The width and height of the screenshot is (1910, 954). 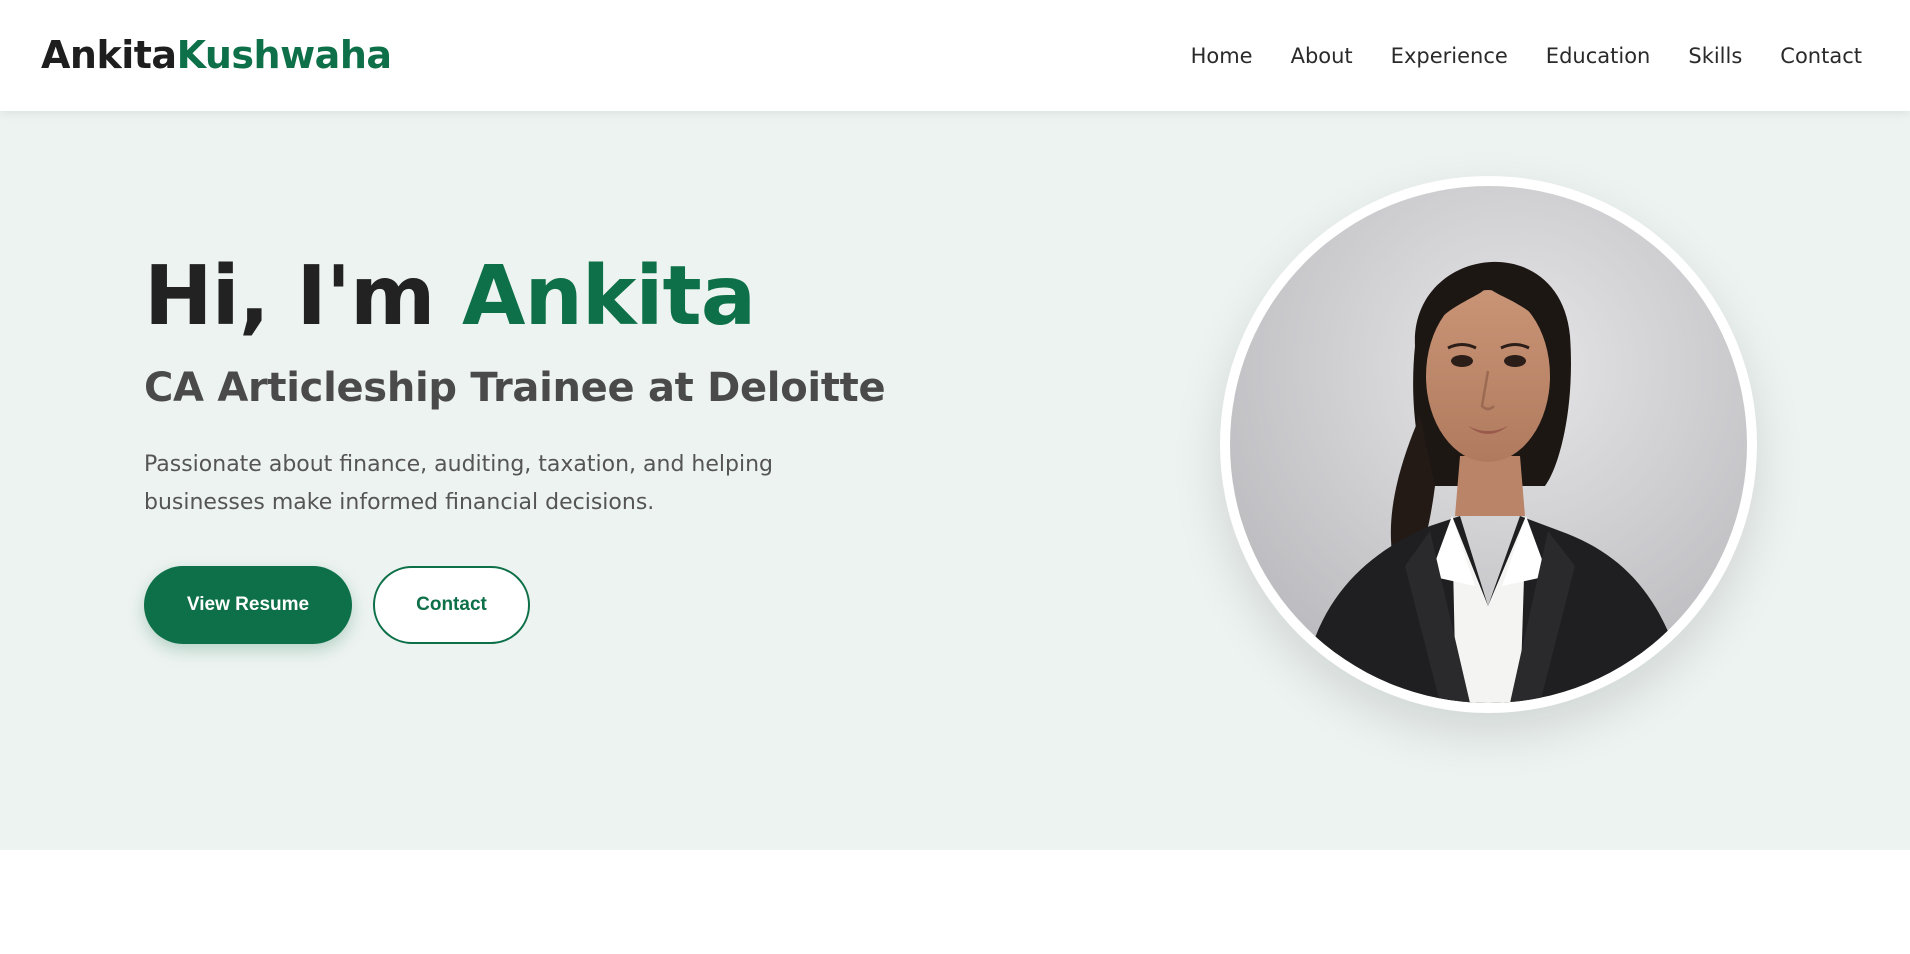 What do you see at coordinates (284, 55) in the screenshot?
I see `logo-last-name: Kushwaha` at bounding box center [284, 55].